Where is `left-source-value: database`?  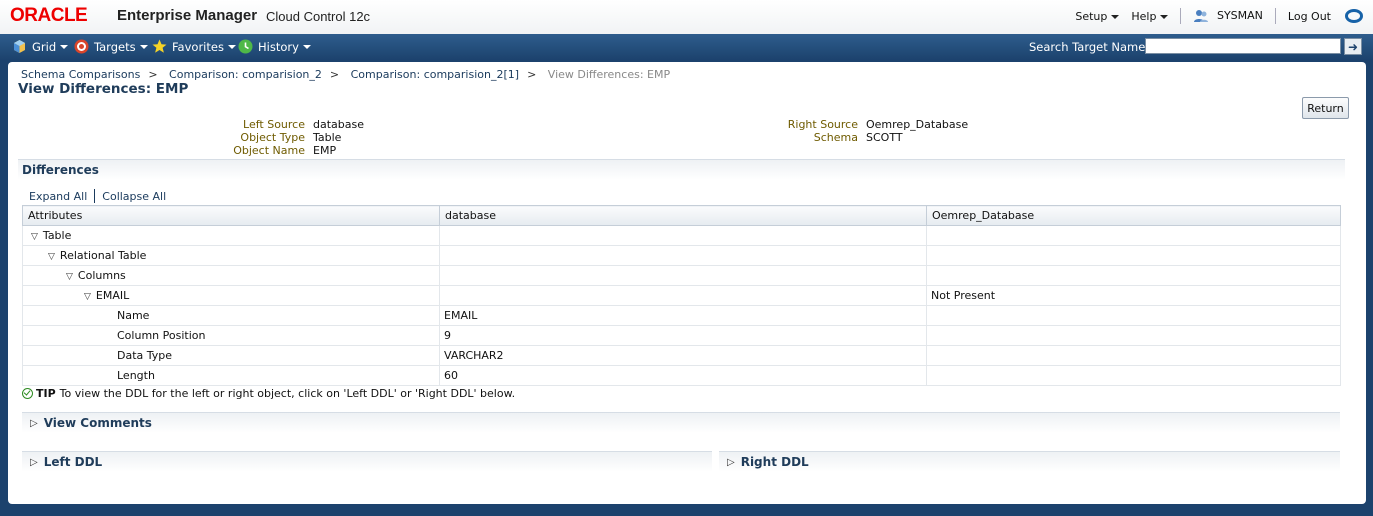 left-source-value: database is located at coordinates (338, 124).